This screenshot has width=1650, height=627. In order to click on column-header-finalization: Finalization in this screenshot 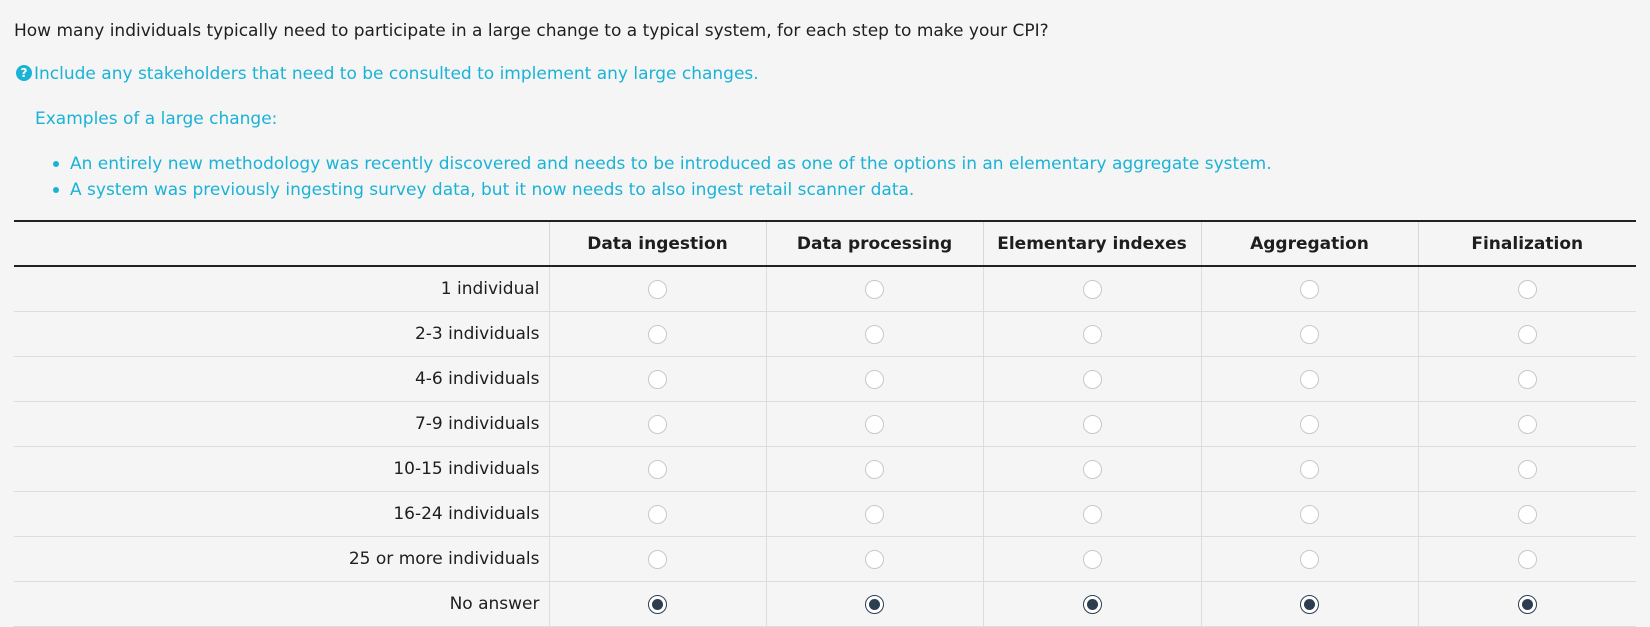, I will do `click(1526, 243)`.